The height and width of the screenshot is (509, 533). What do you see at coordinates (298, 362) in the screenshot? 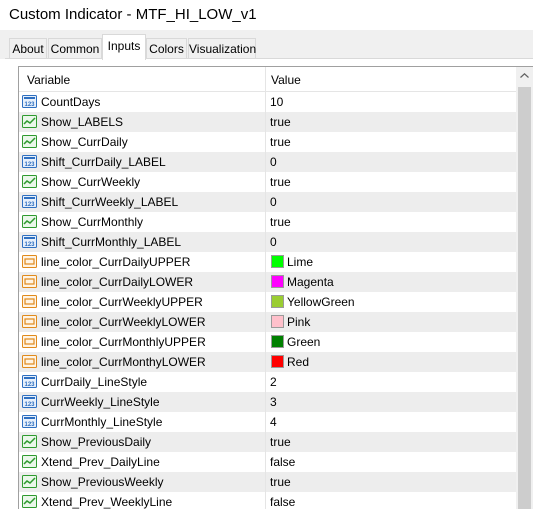
I see `param-value: Red` at bounding box center [298, 362].